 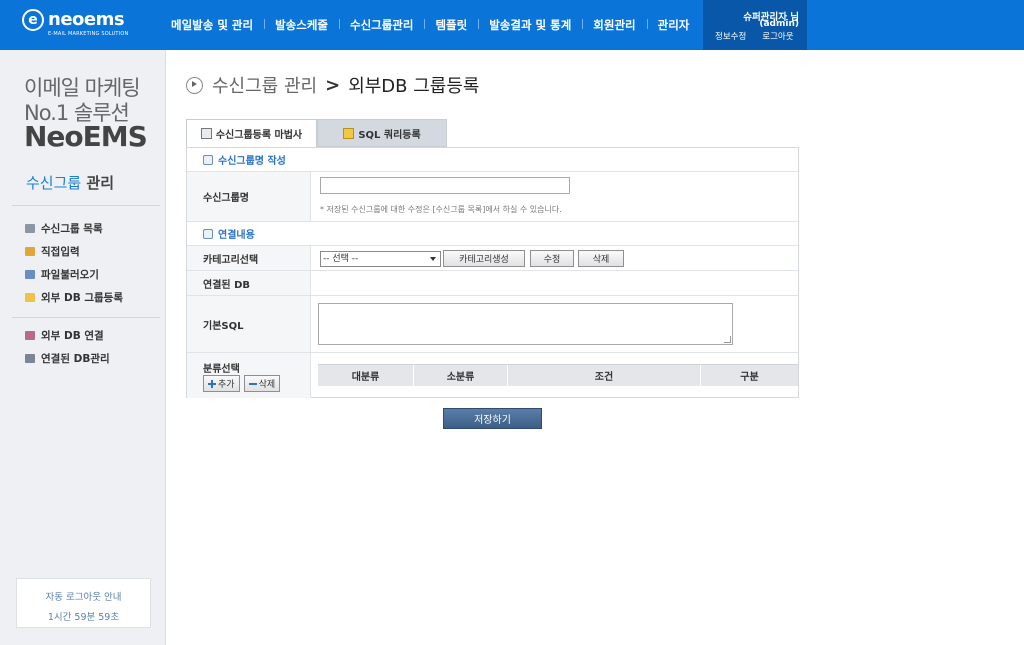 What do you see at coordinates (33, 20) in the screenshot?
I see `logo-e-icon: e` at bounding box center [33, 20].